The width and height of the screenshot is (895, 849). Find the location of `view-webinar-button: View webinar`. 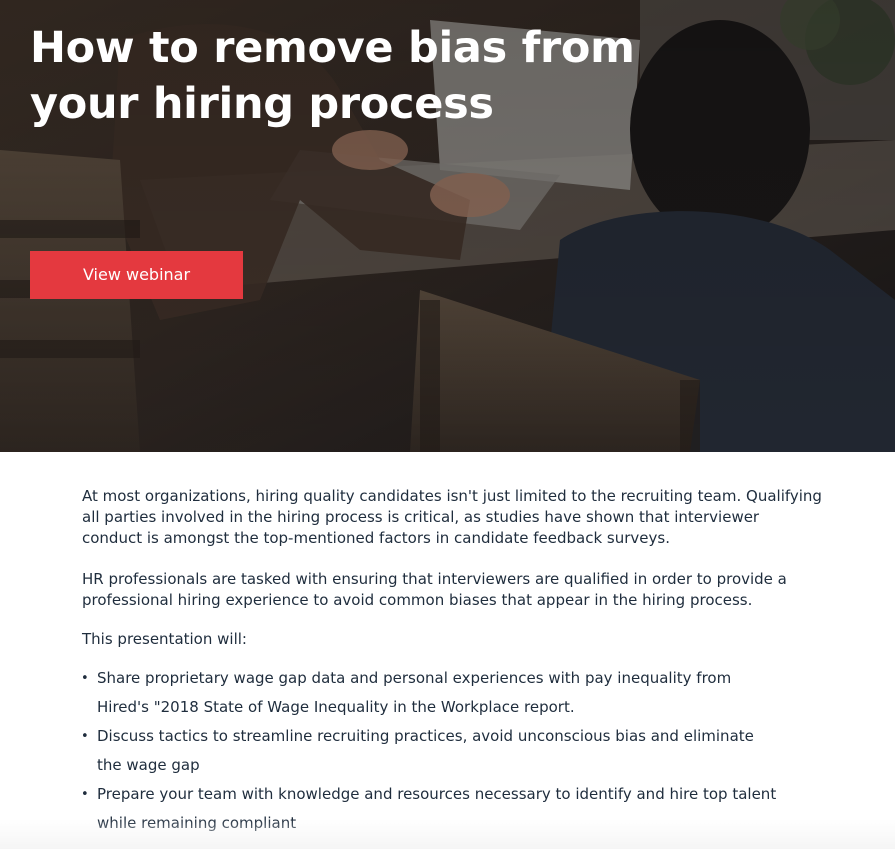

view-webinar-button: View webinar is located at coordinates (136, 275).